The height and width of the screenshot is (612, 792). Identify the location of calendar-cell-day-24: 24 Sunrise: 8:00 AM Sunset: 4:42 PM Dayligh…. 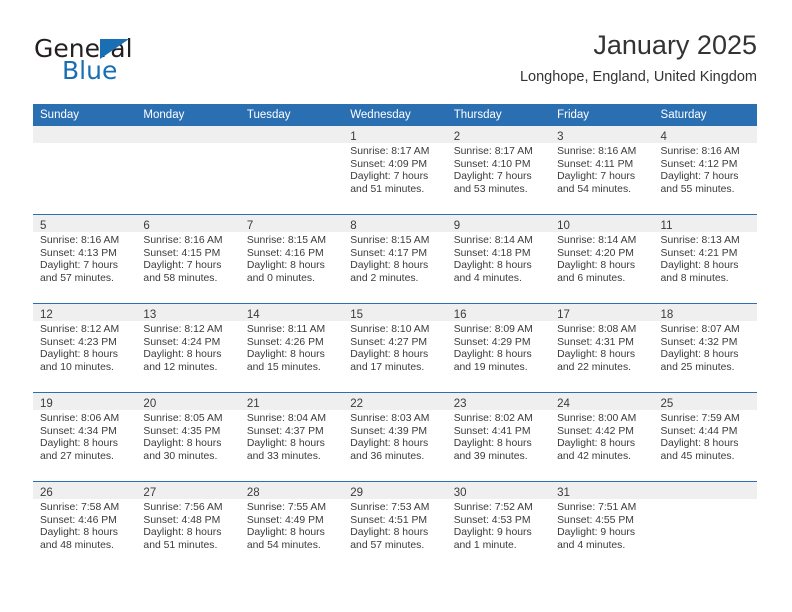
(602, 437).